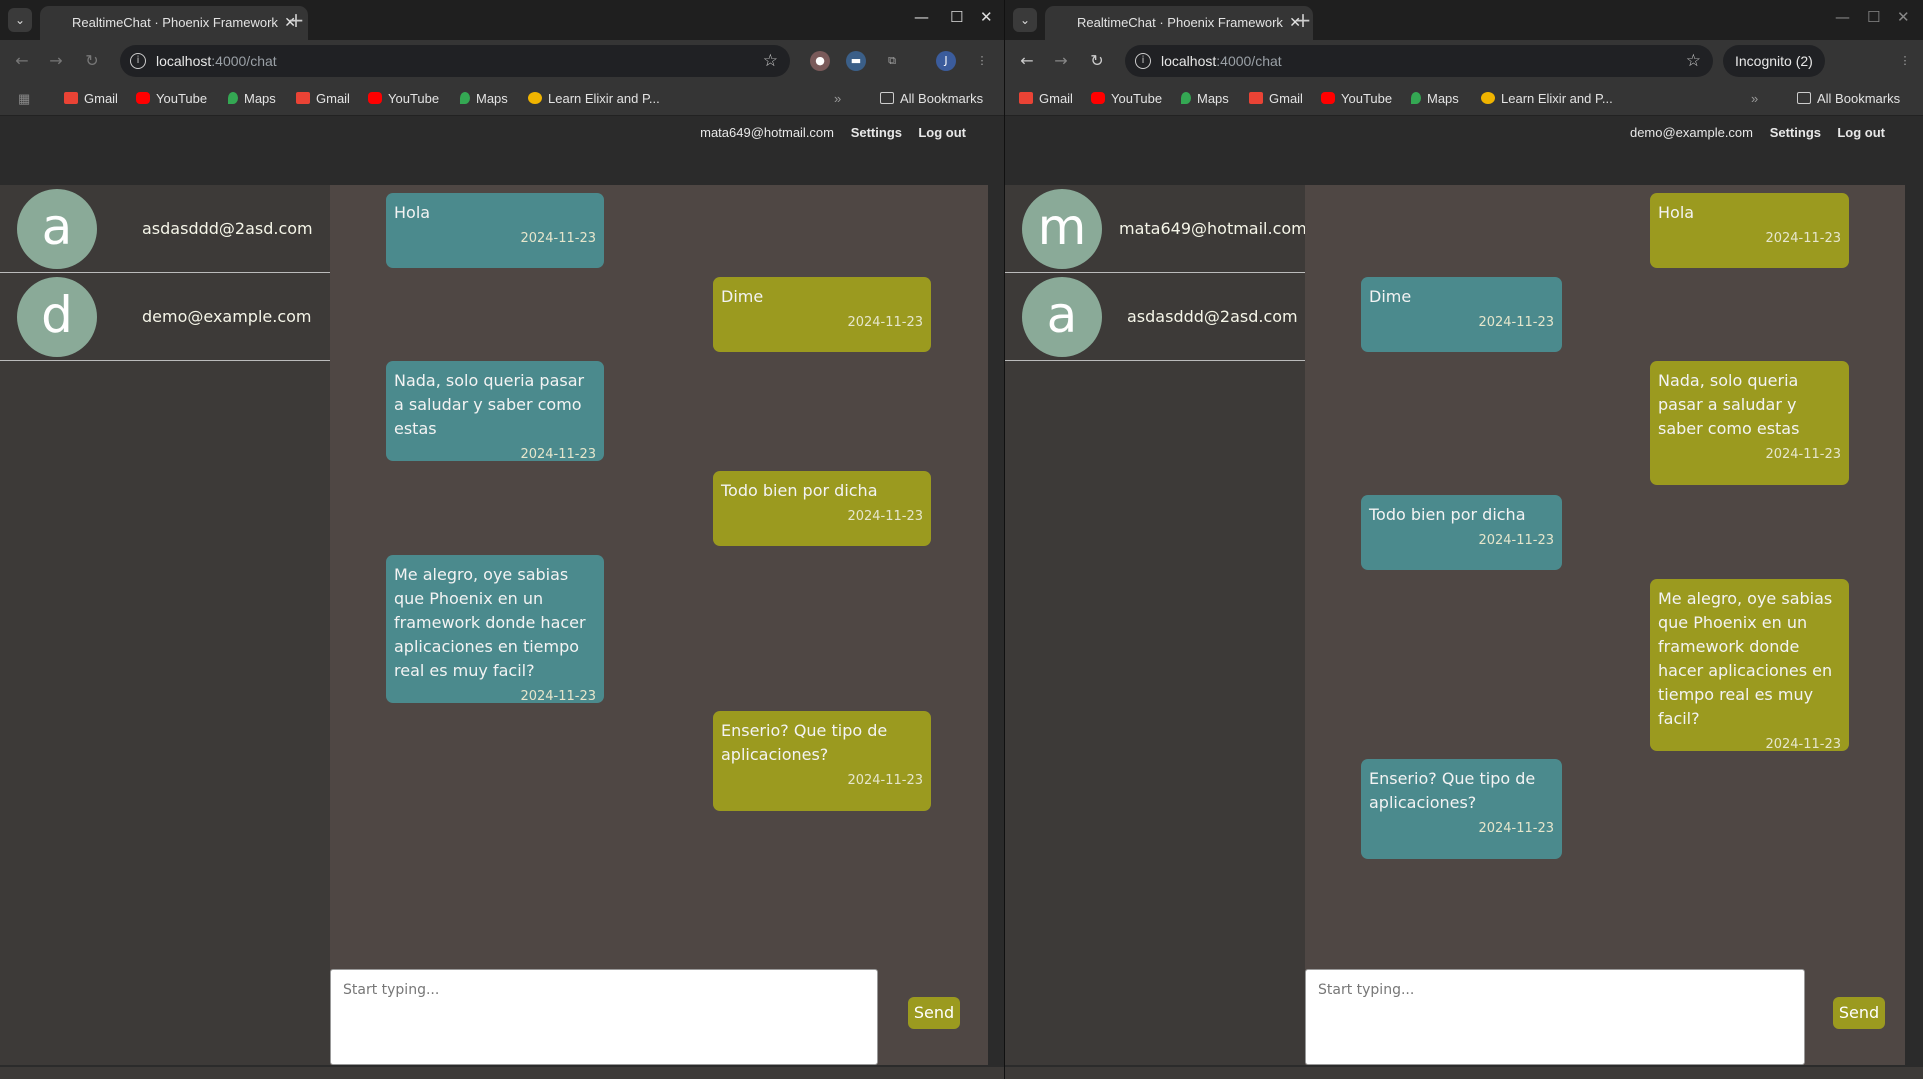 The width and height of the screenshot is (1923, 1079). Describe the element at coordinates (1213, 228) in the screenshot. I see `contact-email: mata649@hotmail.com` at that location.